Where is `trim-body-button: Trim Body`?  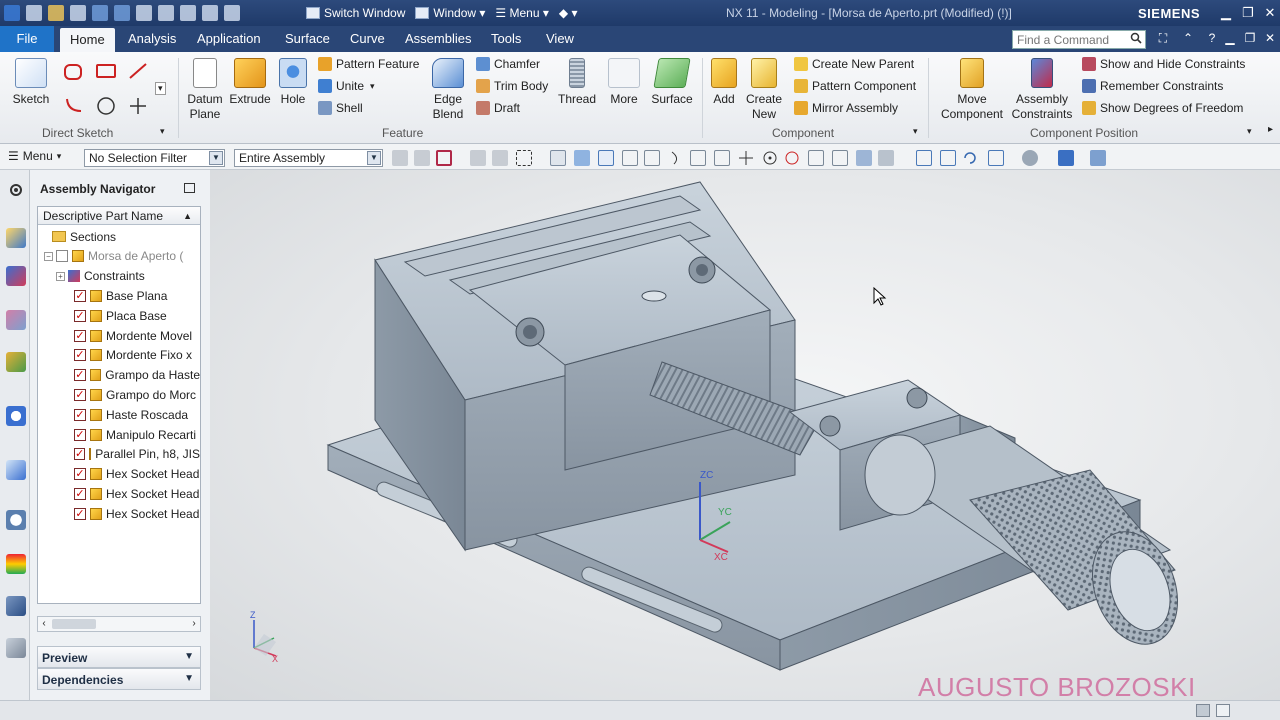
trim-body-button: Trim Body is located at coordinates (512, 86).